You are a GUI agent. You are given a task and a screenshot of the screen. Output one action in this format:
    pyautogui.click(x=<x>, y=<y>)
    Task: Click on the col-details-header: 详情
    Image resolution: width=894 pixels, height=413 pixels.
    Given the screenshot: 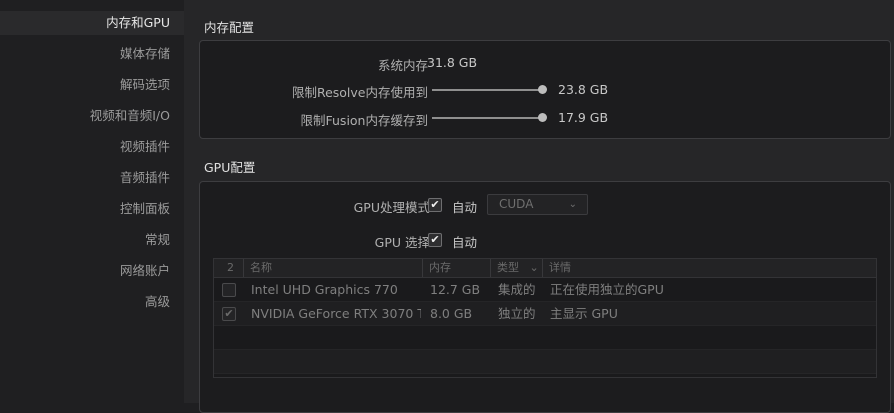 What is the action you would take?
    pyautogui.click(x=709, y=268)
    